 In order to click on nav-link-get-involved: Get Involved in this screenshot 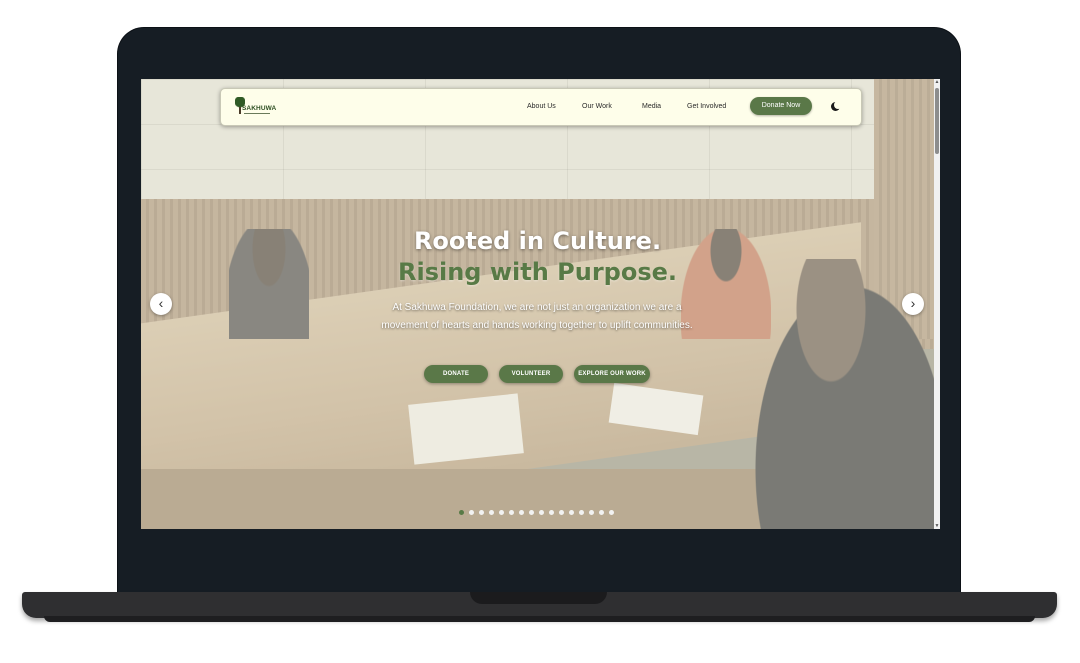, I will do `click(706, 106)`.